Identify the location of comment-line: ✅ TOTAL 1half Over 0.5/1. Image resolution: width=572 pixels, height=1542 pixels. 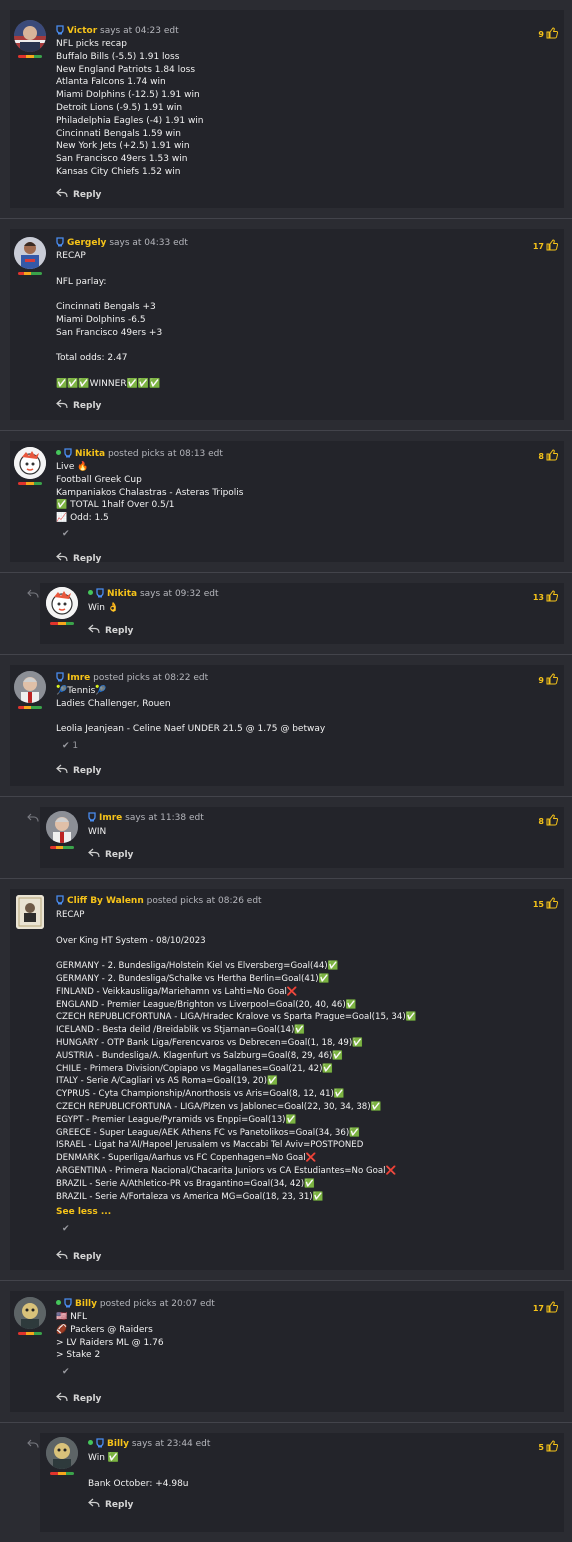
(115, 505).